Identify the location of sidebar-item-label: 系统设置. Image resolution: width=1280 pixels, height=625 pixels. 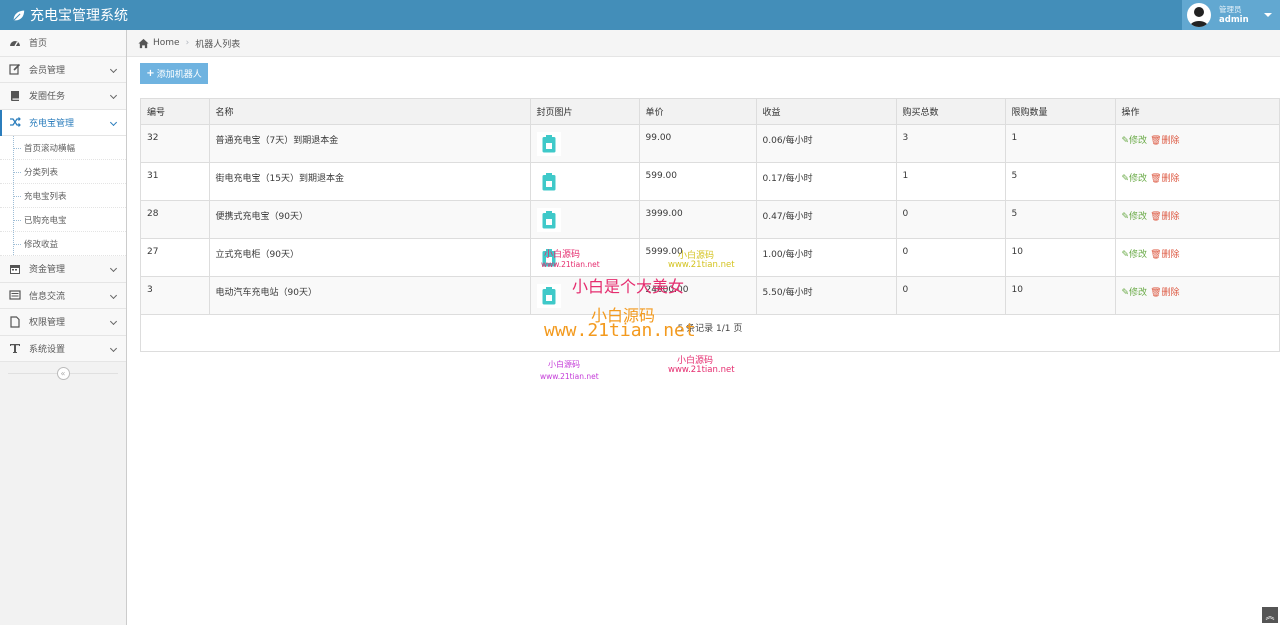
(47, 349).